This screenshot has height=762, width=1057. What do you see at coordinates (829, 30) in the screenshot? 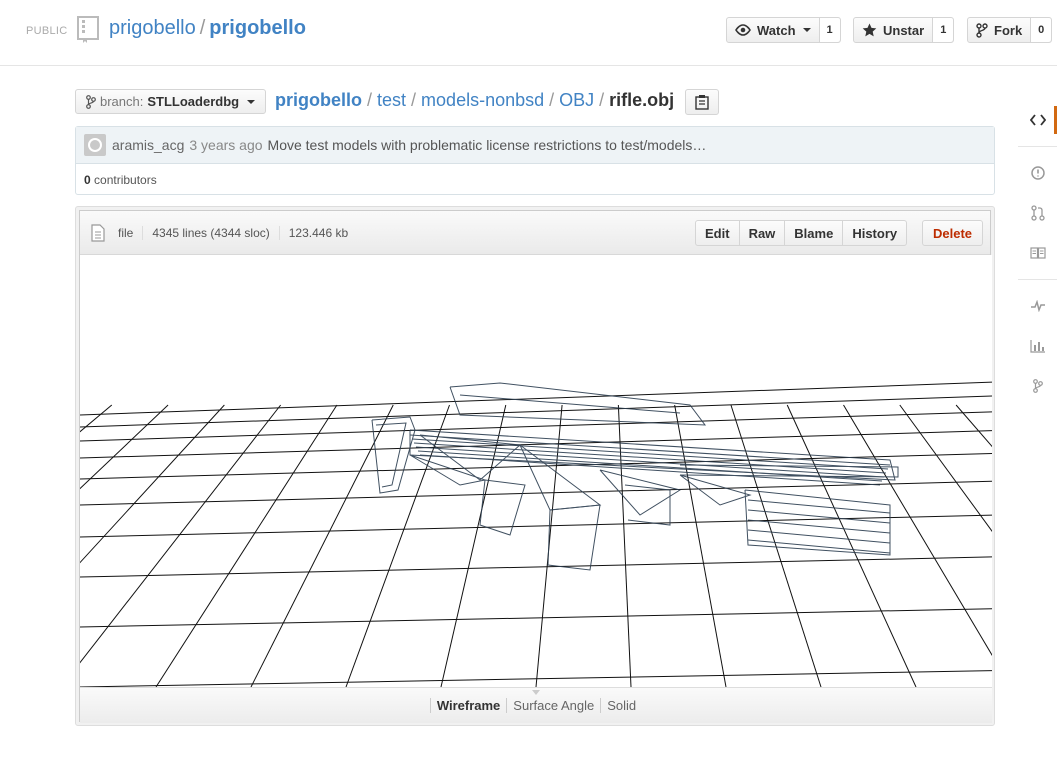
I see `watch-count: 1` at bounding box center [829, 30].